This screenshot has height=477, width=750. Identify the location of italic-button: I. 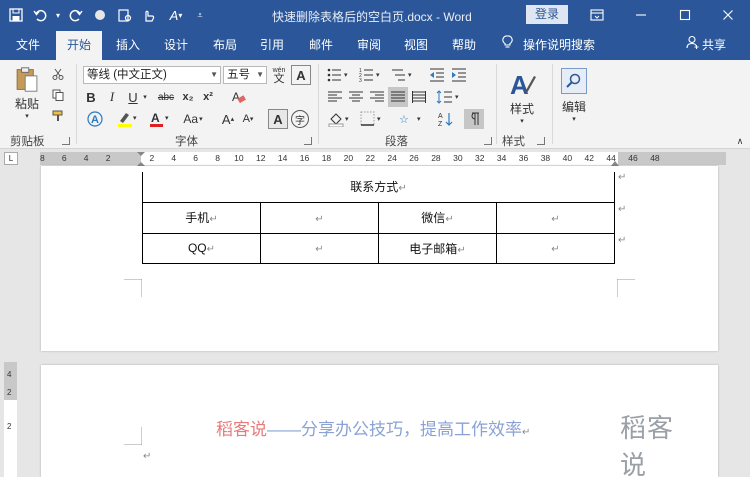
(112, 97).